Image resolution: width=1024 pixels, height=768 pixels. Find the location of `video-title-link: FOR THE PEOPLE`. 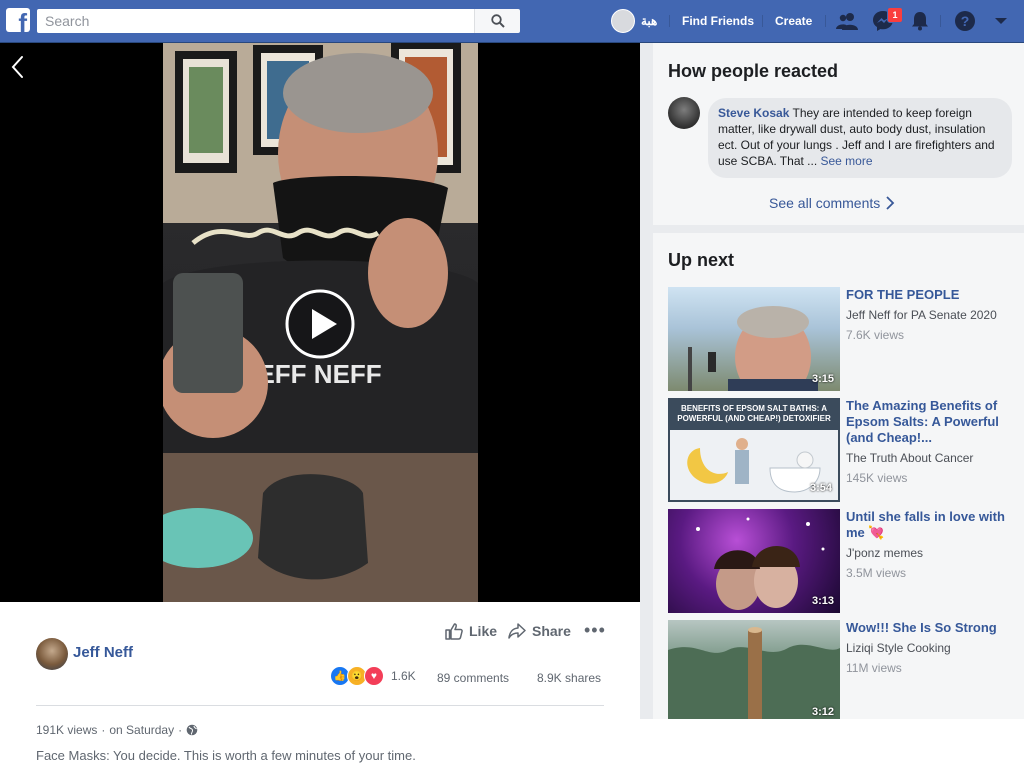

video-title-link: FOR THE PEOPLE is located at coordinates (930, 295).